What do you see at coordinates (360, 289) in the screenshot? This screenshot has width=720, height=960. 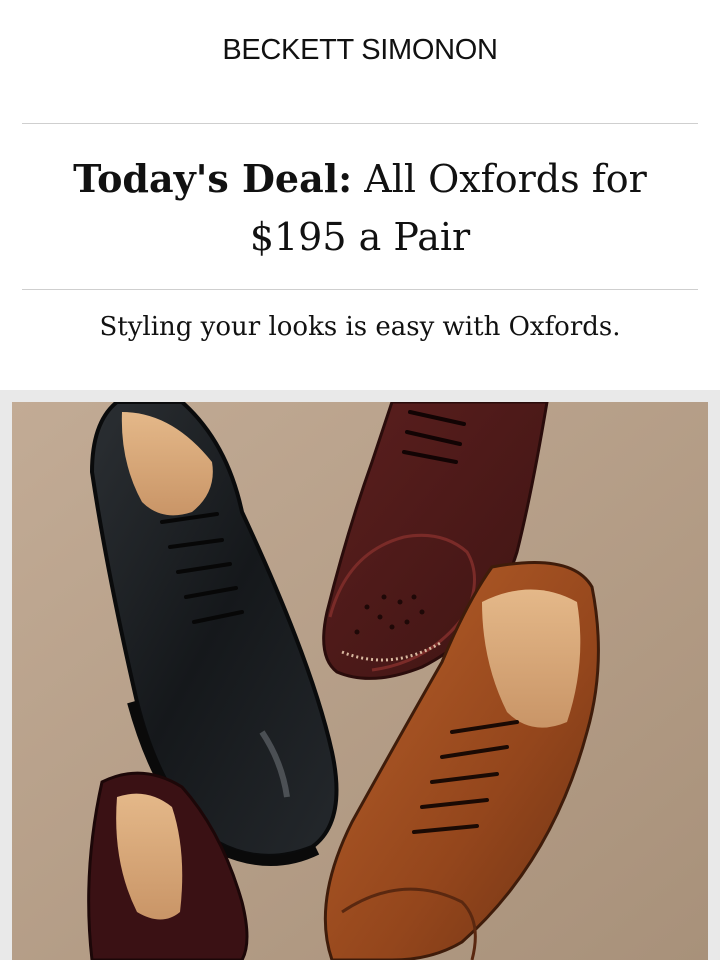 I see `divider-bottom` at bounding box center [360, 289].